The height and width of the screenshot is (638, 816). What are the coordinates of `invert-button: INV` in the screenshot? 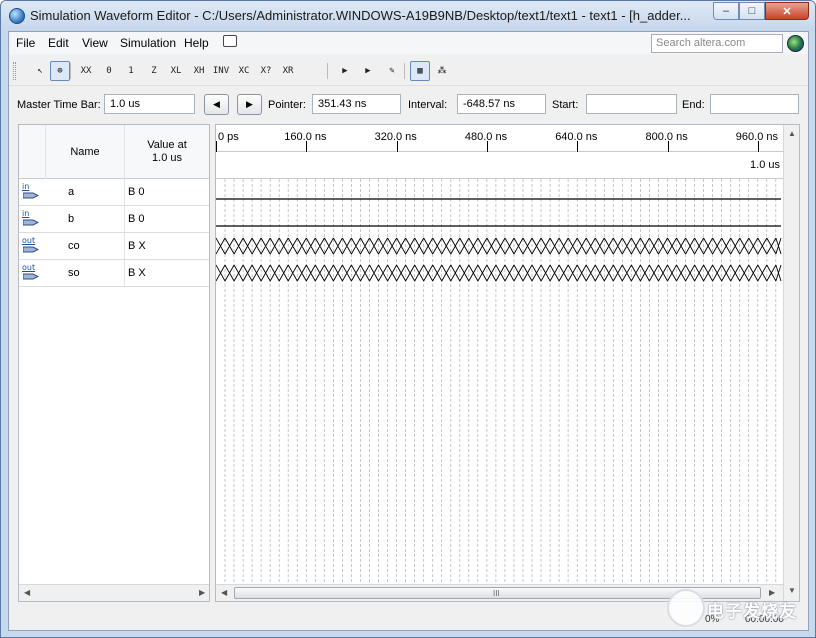 It's located at (221, 71).